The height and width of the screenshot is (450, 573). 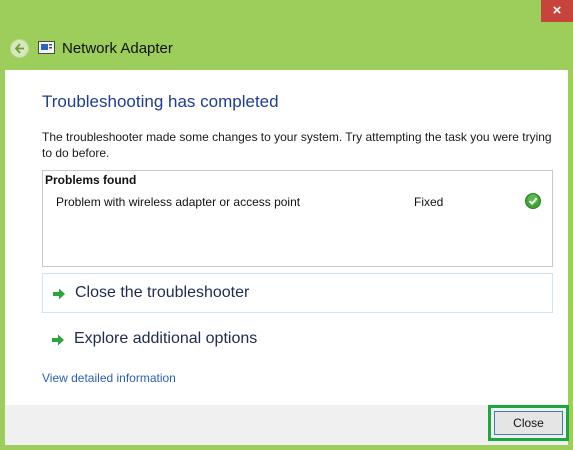 What do you see at coordinates (117, 48) in the screenshot?
I see `window-title: Network Adapter` at bounding box center [117, 48].